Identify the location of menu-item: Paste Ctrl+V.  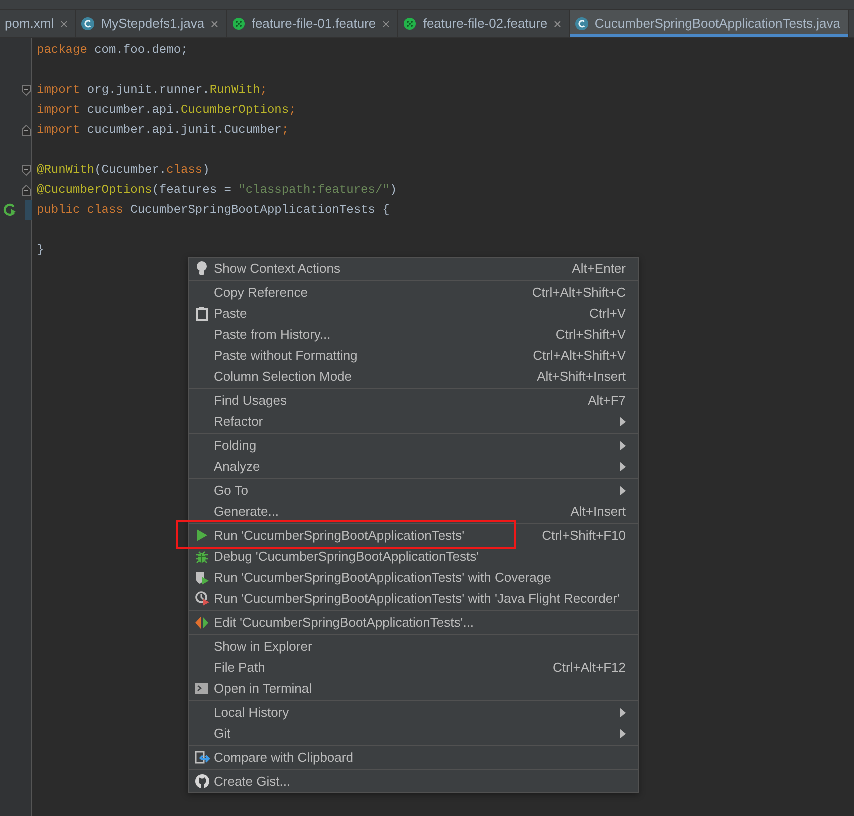
(413, 313).